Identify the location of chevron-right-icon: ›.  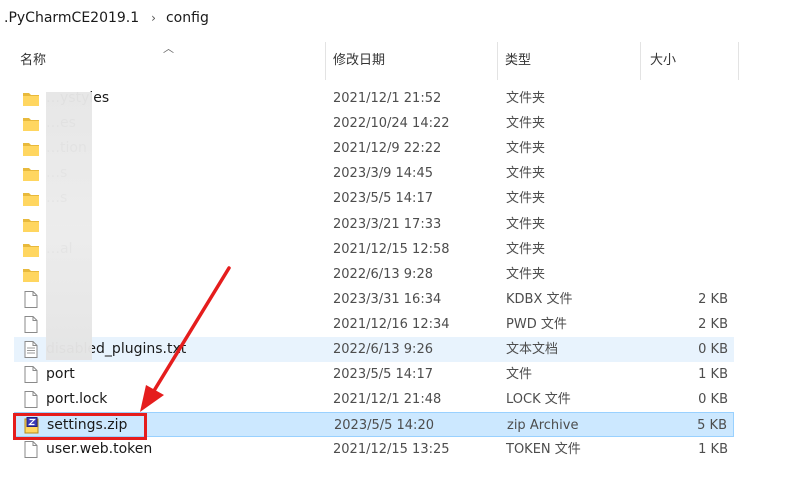
(153, 18).